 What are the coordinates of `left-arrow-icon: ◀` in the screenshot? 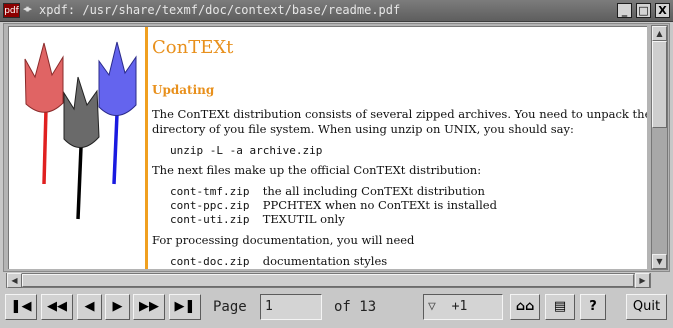 It's located at (89, 306).